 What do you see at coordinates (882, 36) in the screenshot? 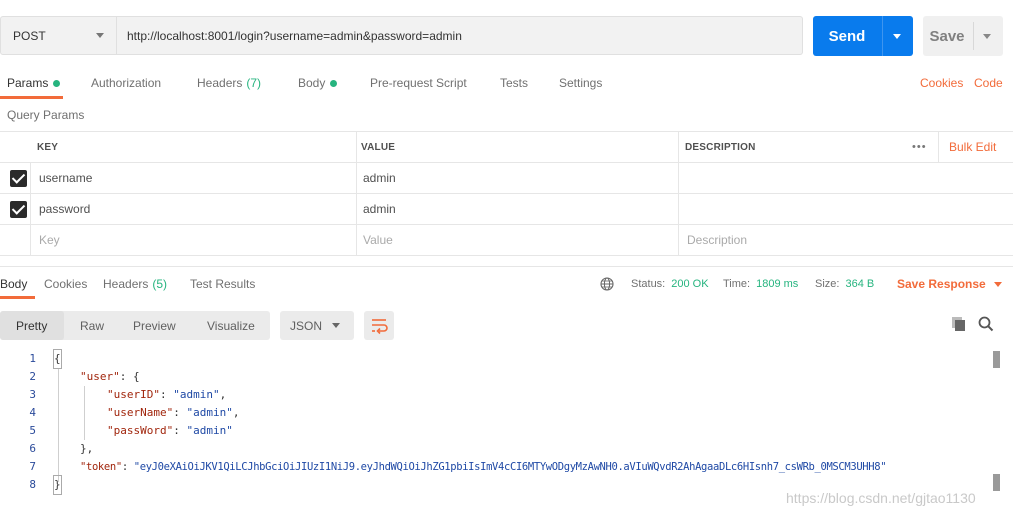
I see `send-divider` at bounding box center [882, 36].